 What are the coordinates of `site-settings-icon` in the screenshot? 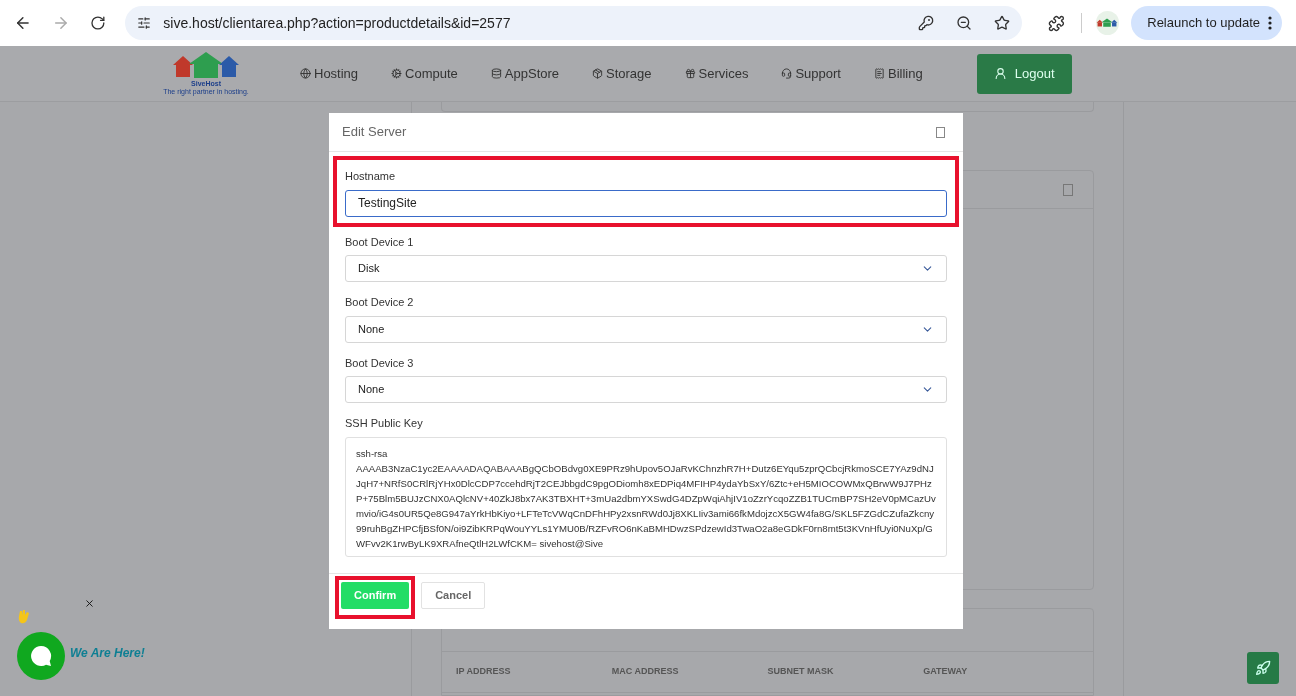 It's located at (144, 23).